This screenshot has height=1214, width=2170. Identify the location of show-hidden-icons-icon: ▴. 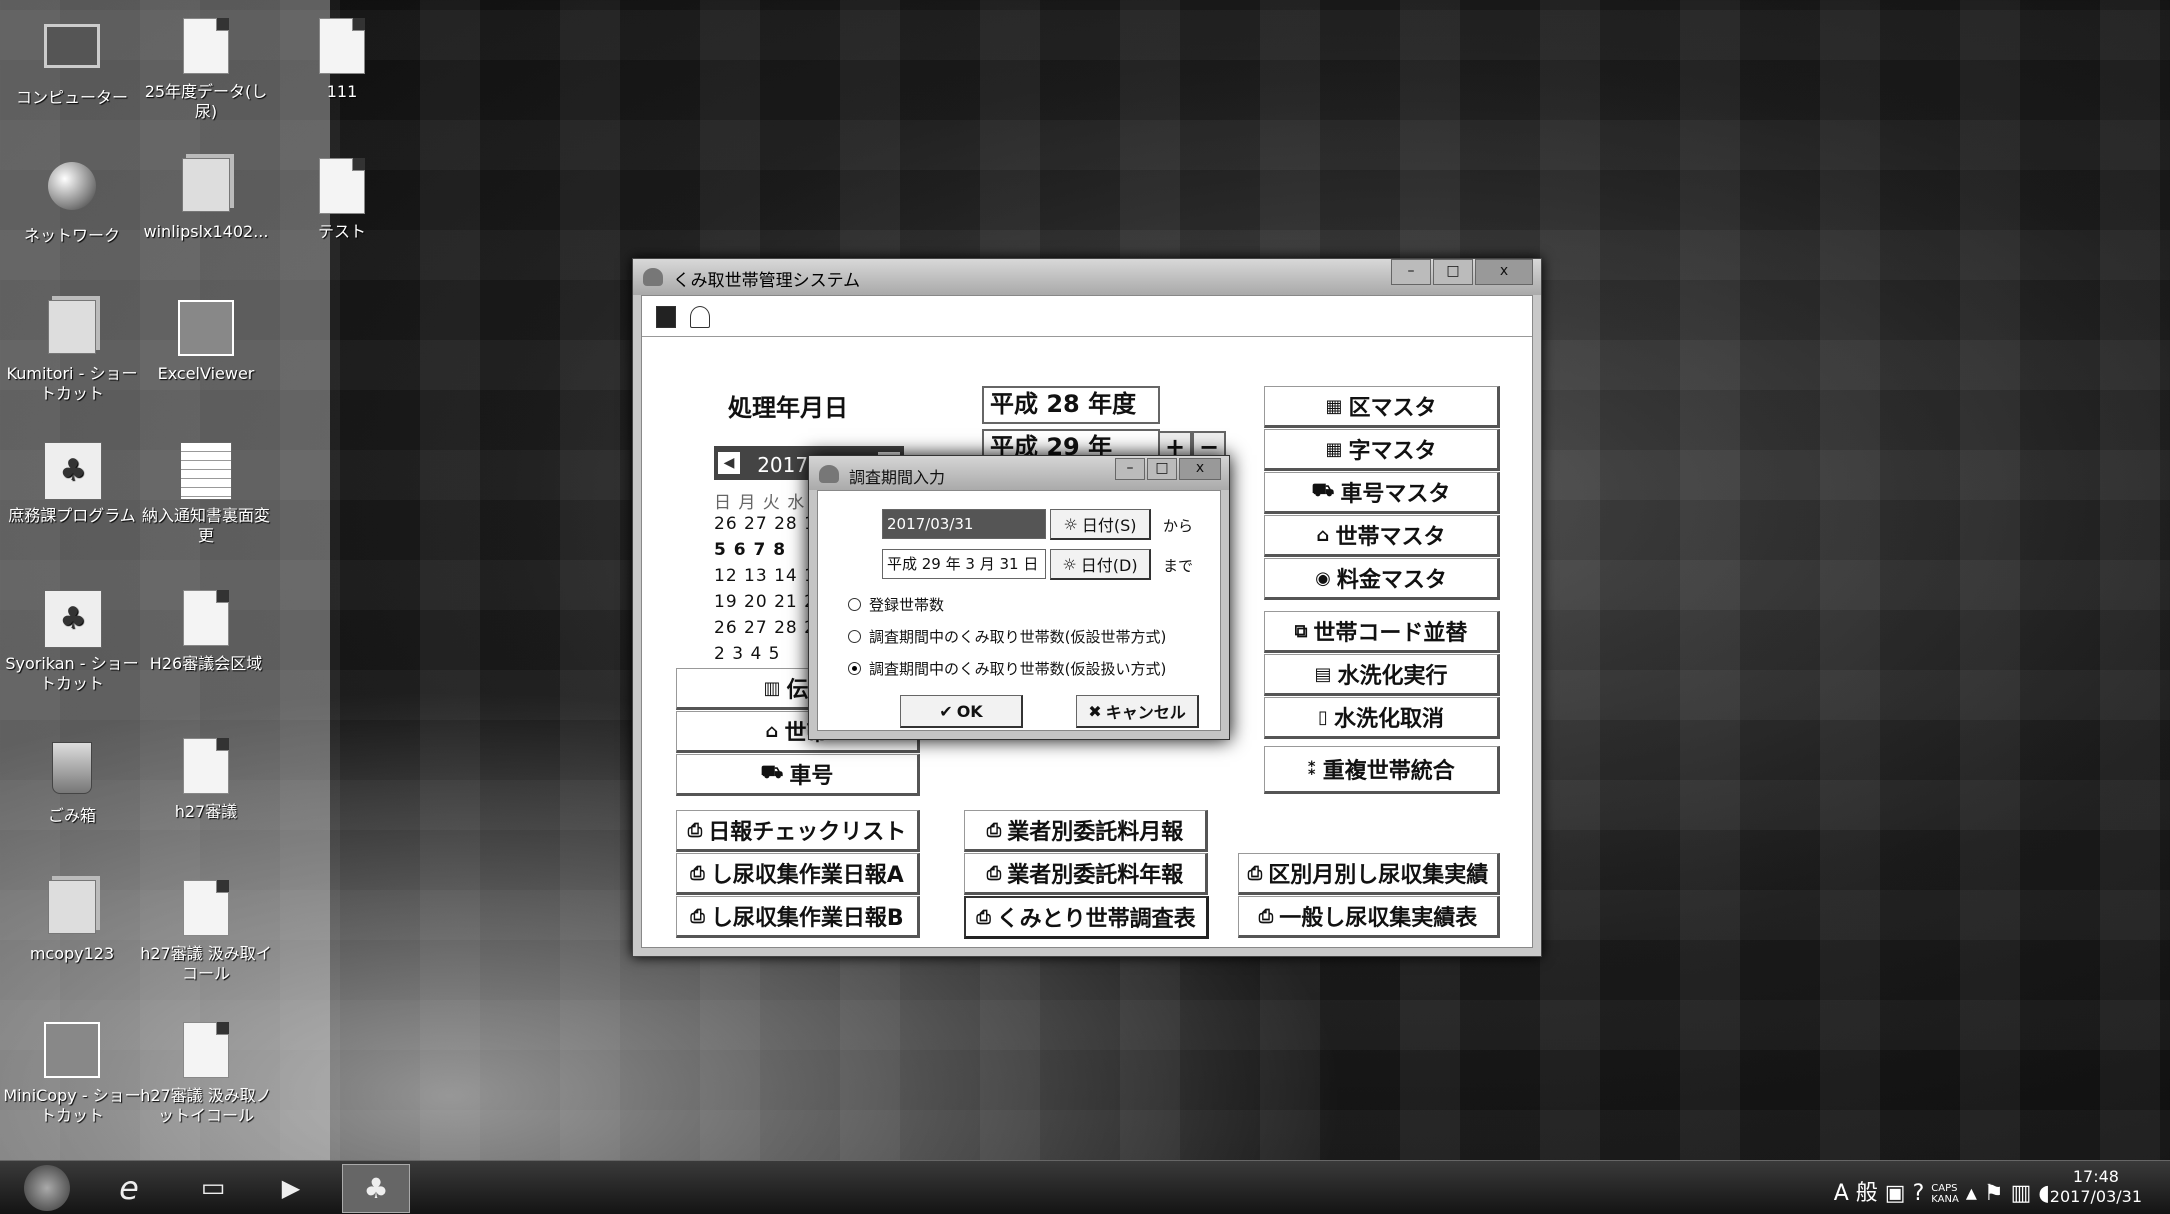
(1971, 1193).